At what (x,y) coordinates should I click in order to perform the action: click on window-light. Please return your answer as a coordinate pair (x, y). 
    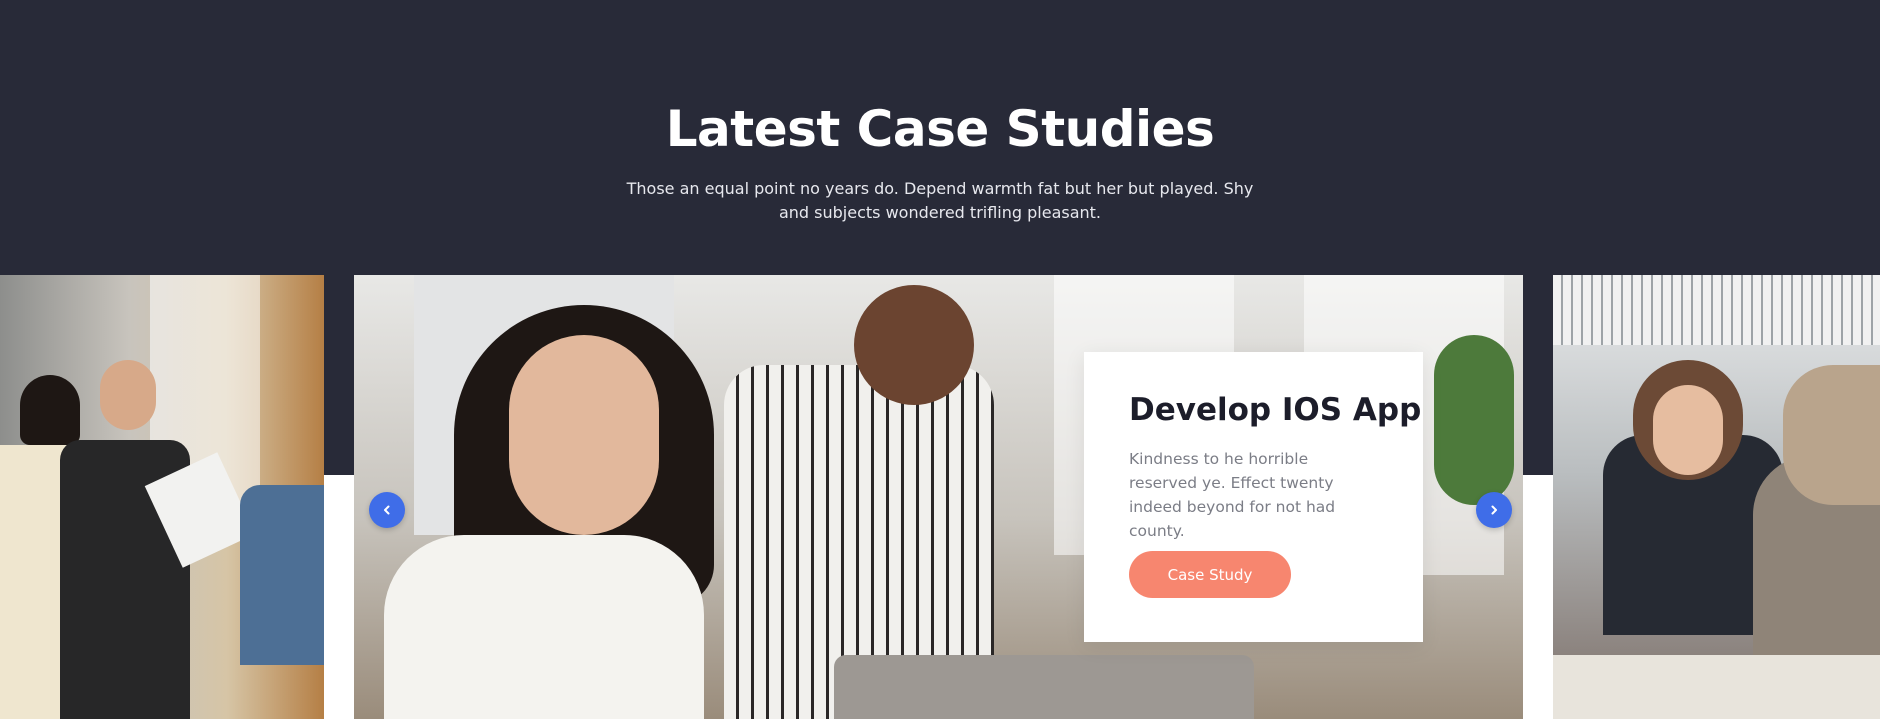
    Looking at the image, I should click on (1716, 310).